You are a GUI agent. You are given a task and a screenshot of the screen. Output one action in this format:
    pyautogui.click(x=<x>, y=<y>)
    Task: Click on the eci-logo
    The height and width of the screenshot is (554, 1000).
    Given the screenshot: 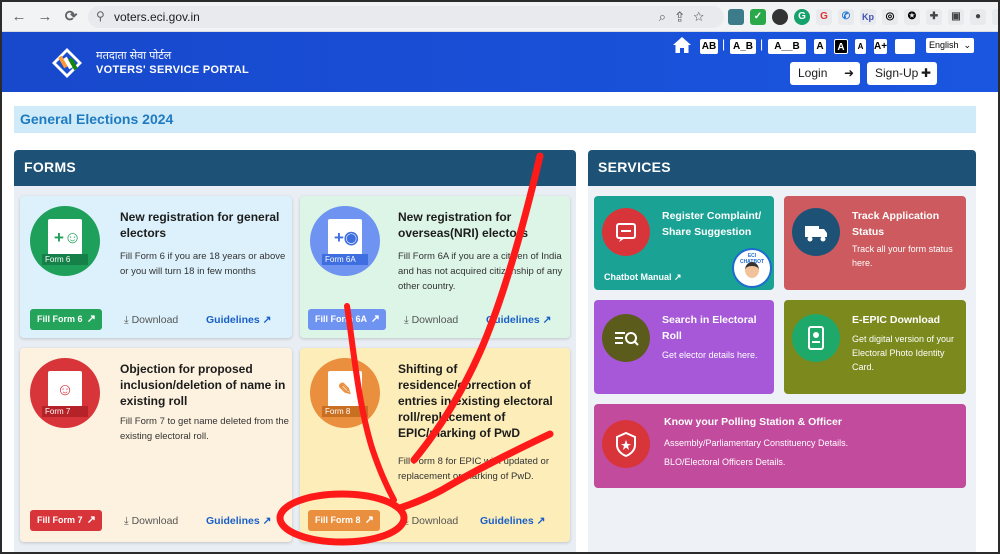 What is the action you would take?
    pyautogui.click(x=67, y=63)
    